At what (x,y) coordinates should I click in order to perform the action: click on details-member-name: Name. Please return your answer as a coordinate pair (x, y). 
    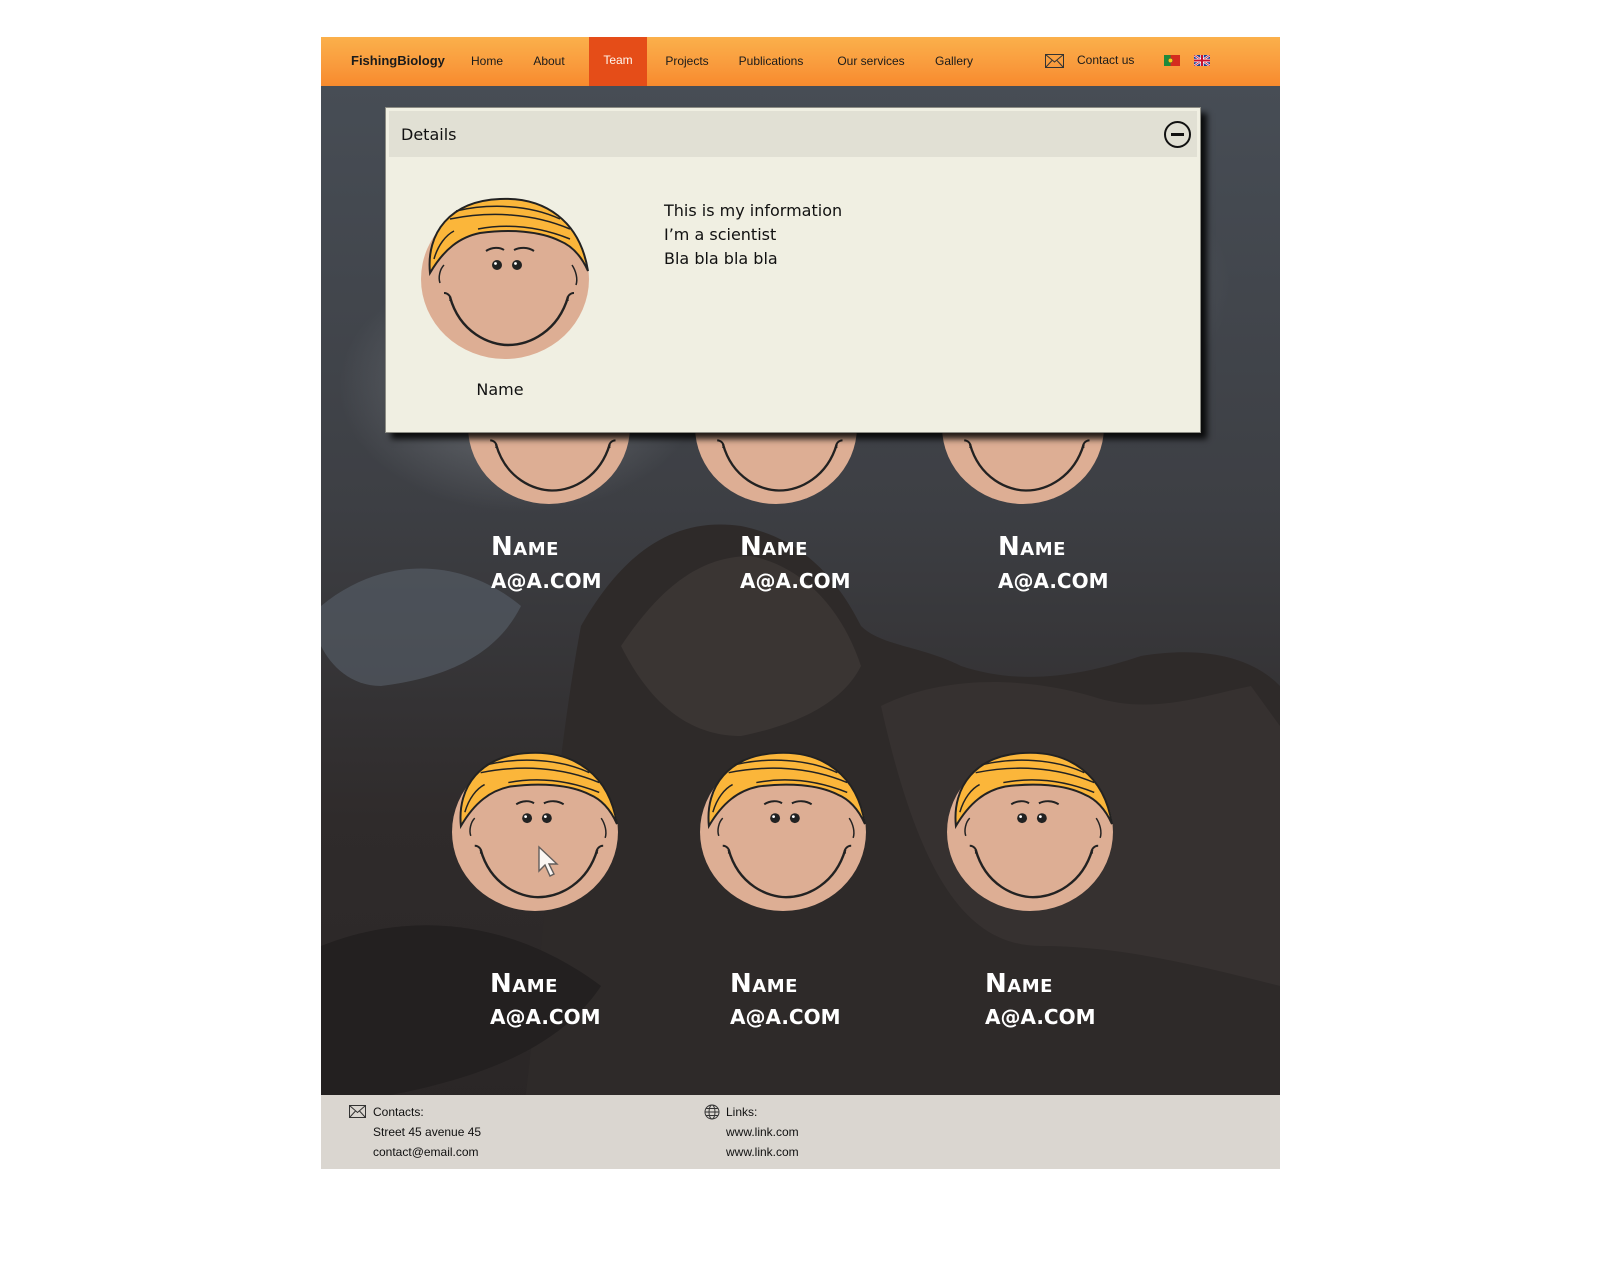
    Looking at the image, I should click on (500, 389).